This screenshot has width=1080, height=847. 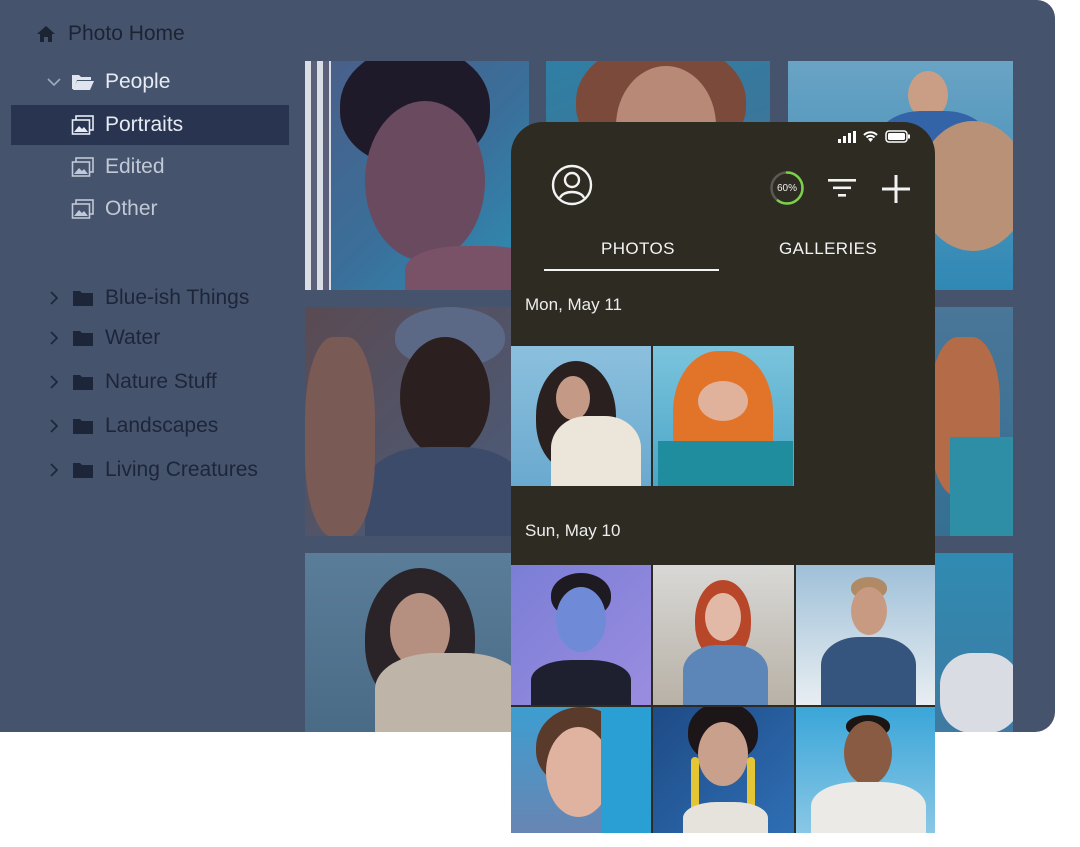 I want to click on filter-button, so click(x=842, y=188).